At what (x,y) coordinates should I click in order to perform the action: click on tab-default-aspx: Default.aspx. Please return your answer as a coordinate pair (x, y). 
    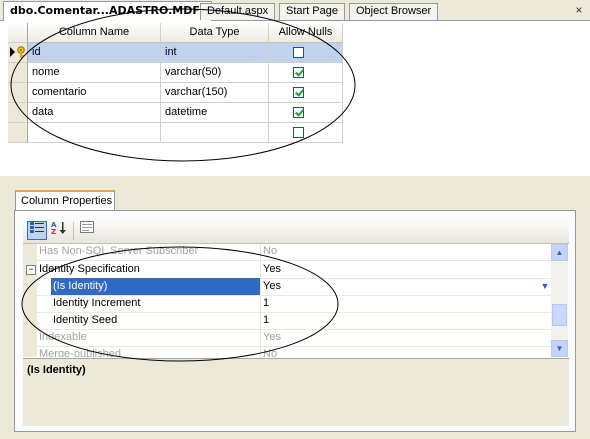
    Looking at the image, I should click on (238, 11).